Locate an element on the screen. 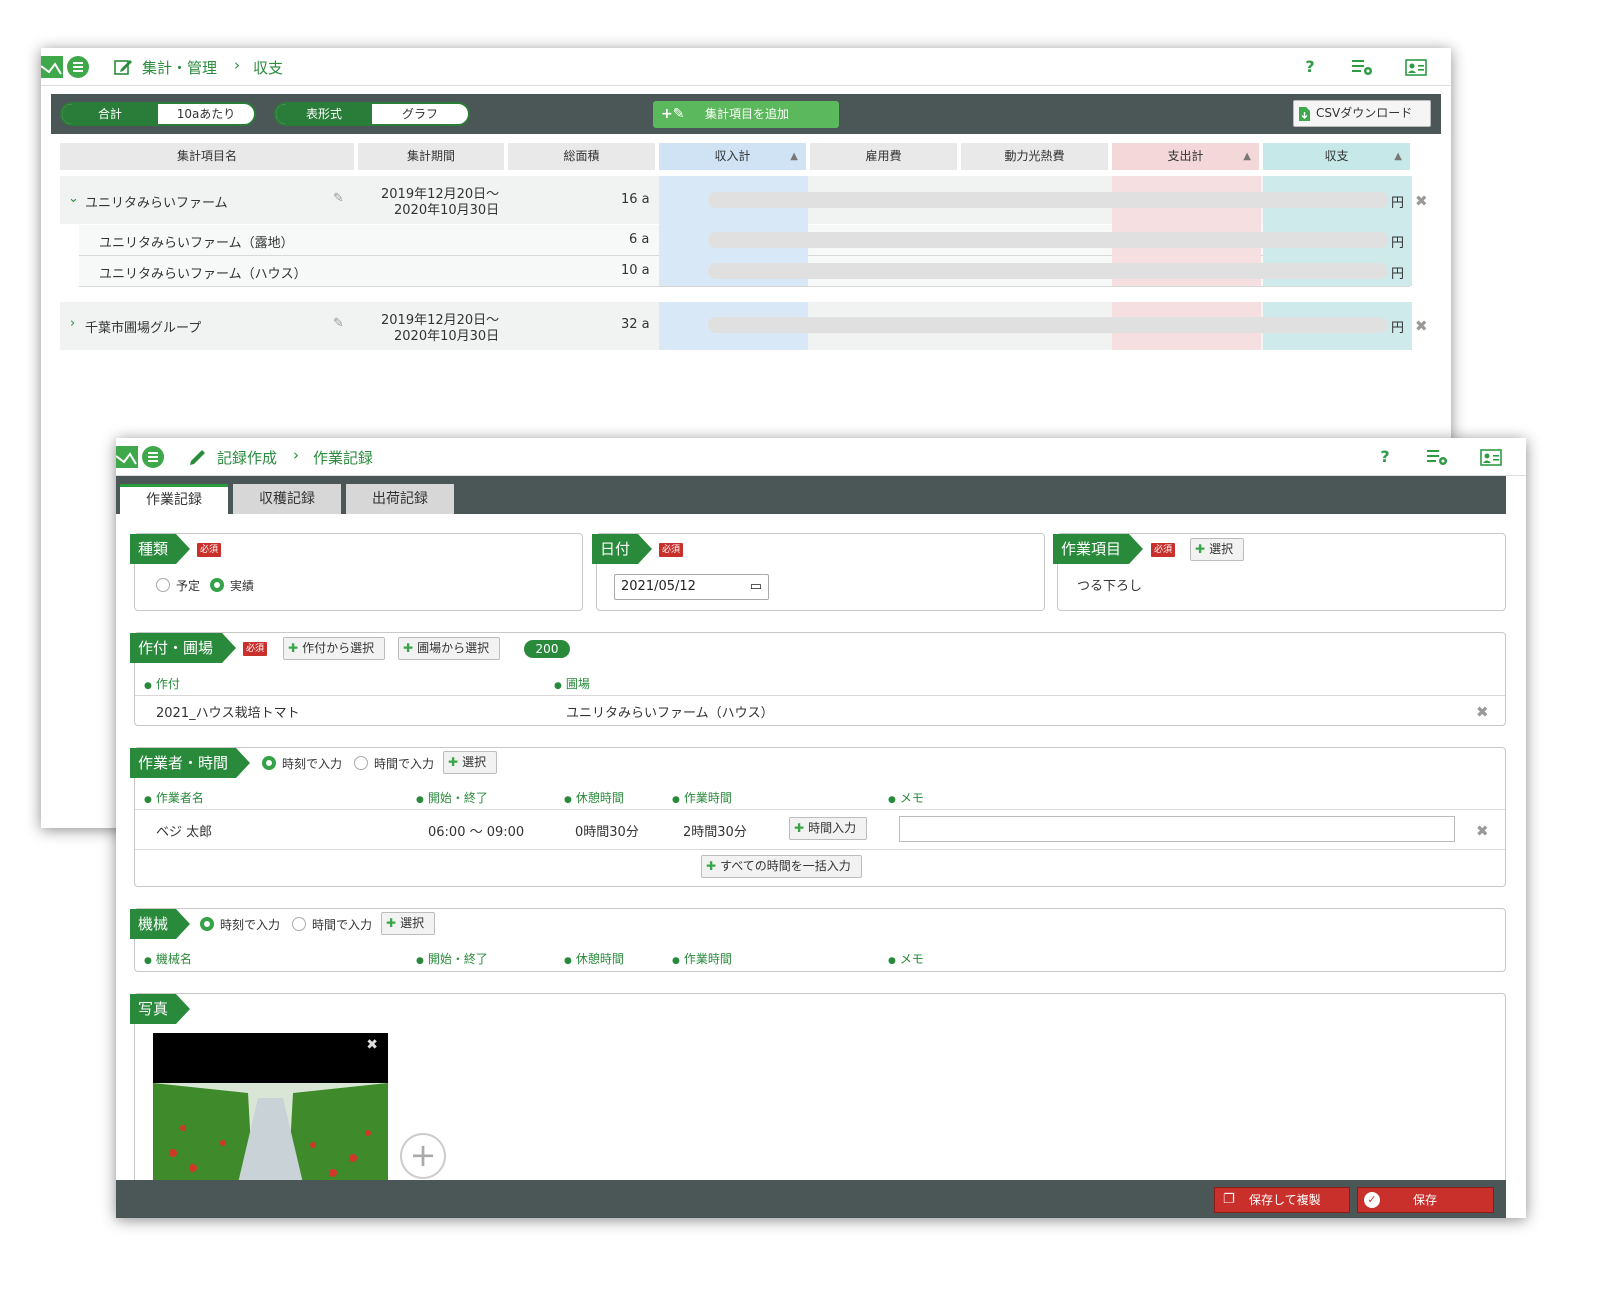 The height and width of the screenshot is (1300, 1600). select-from-crop-button: ✚ 作付から選択 is located at coordinates (334, 648).